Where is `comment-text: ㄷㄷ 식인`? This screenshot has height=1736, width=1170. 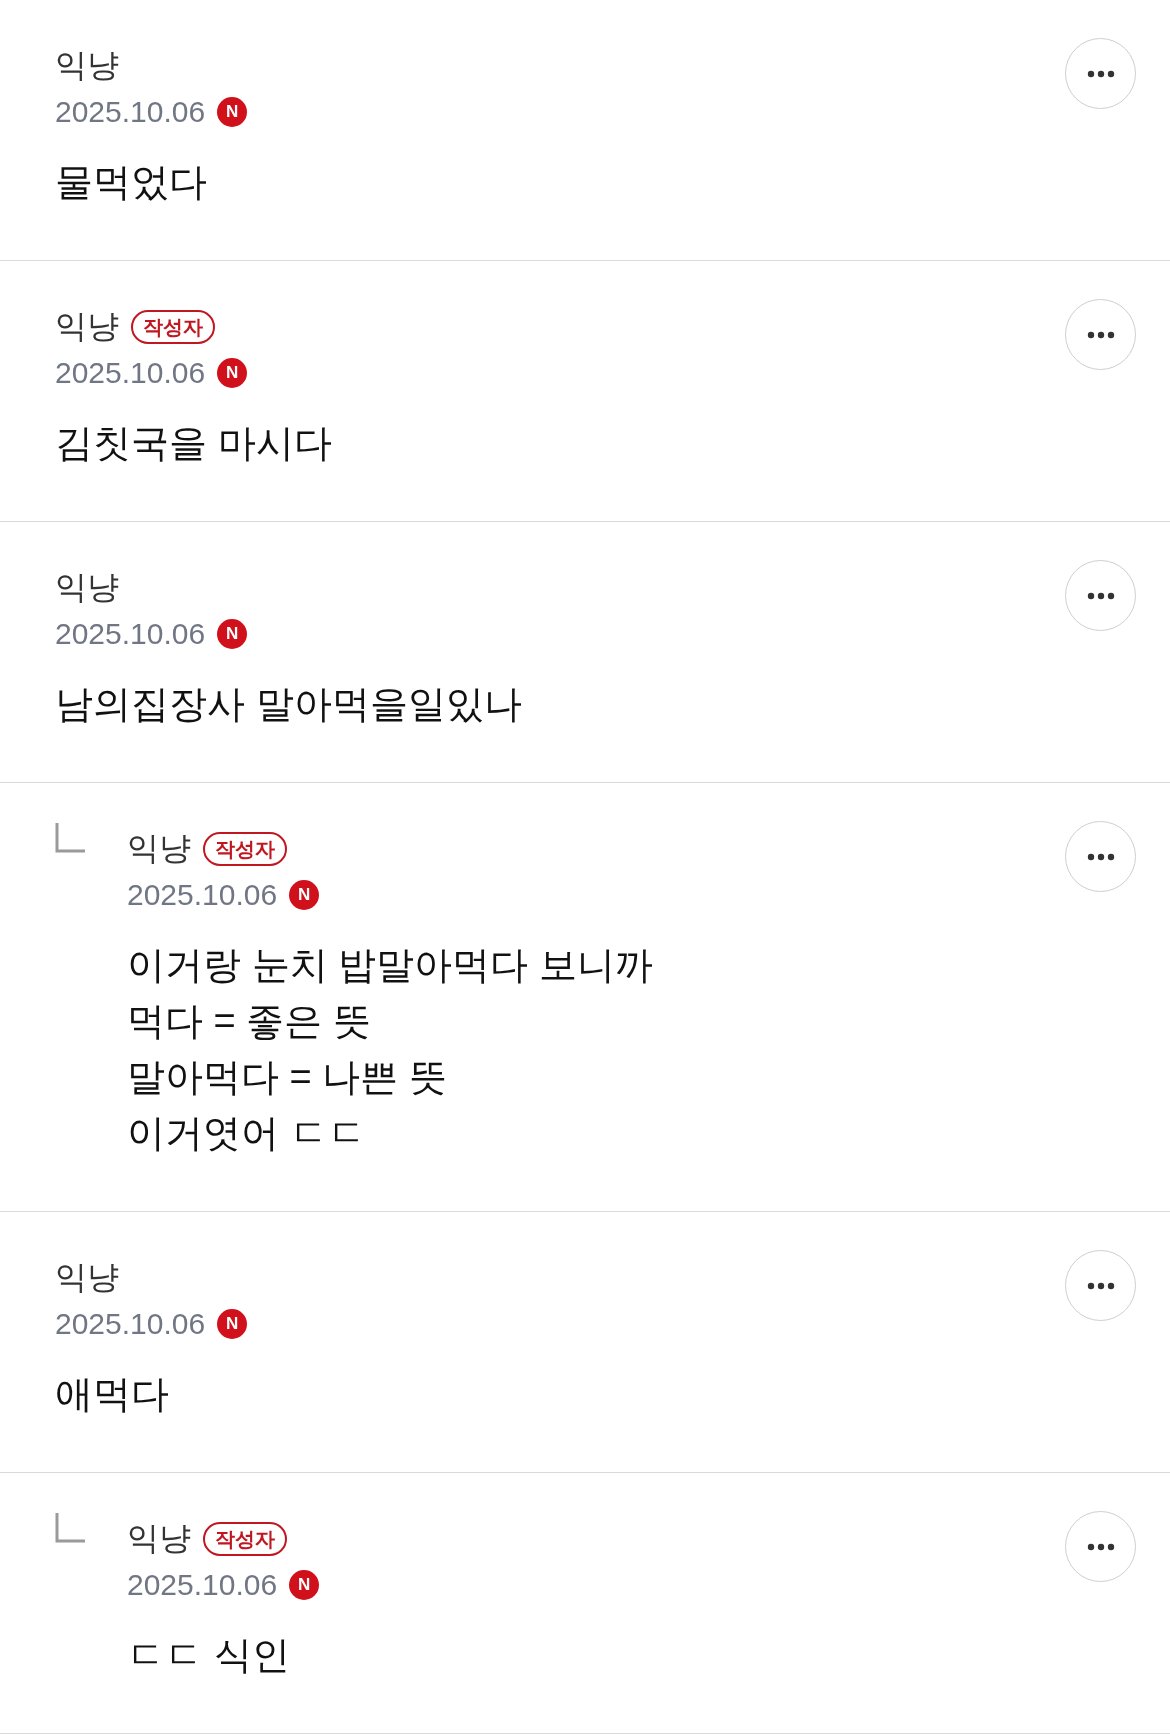
comment-text: ㄷㄷ 식인 is located at coordinates (209, 1655).